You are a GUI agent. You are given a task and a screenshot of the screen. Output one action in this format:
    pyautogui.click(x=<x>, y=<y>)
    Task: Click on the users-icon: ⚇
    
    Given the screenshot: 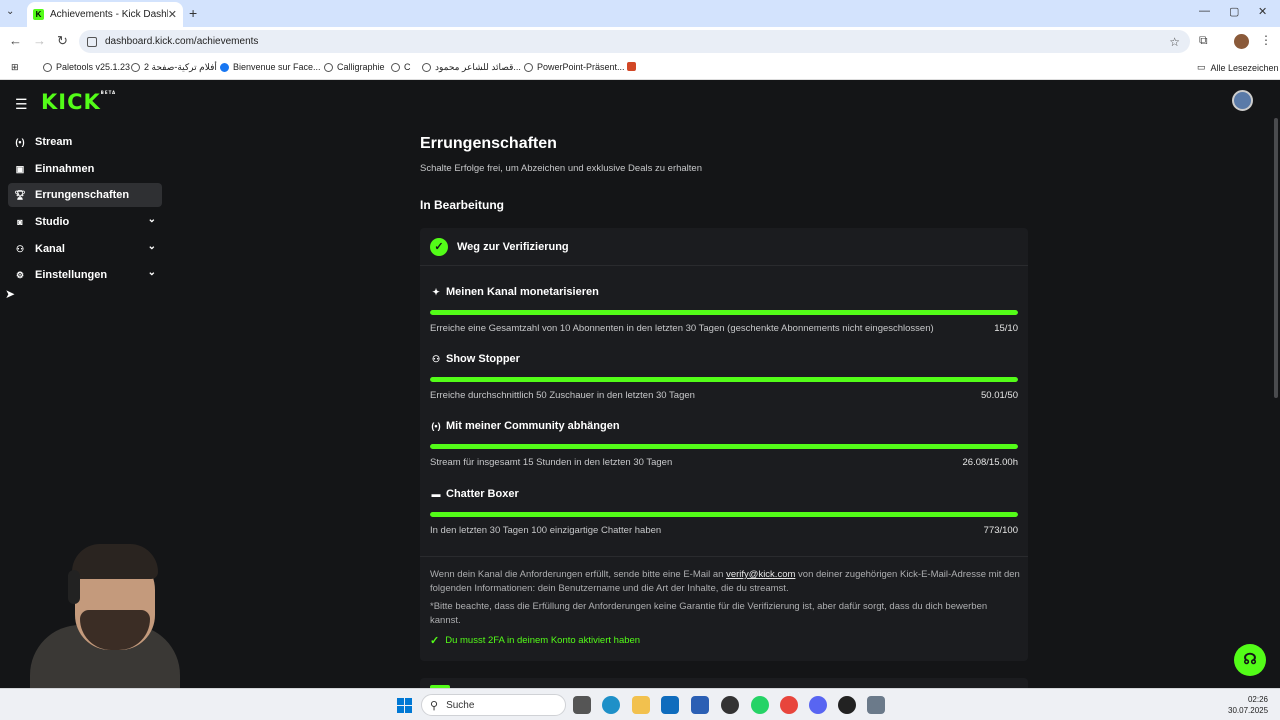 What is the action you would take?
    pyautogui.click(x=436, y=358)
    